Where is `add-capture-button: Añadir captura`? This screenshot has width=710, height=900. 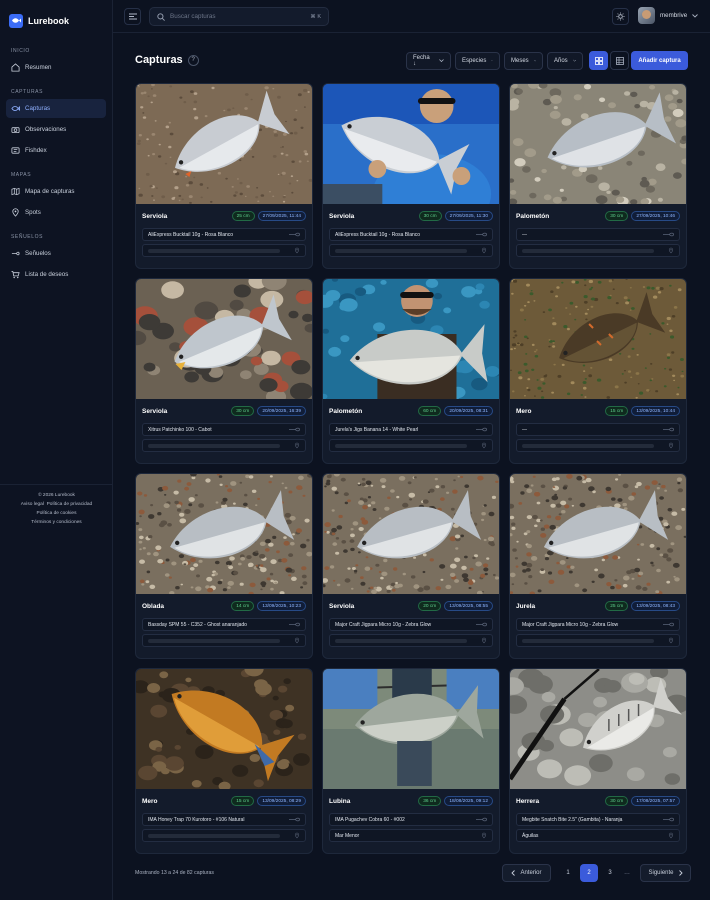 add-capture-button: Añadir captura is located at coordinates (659, 60).